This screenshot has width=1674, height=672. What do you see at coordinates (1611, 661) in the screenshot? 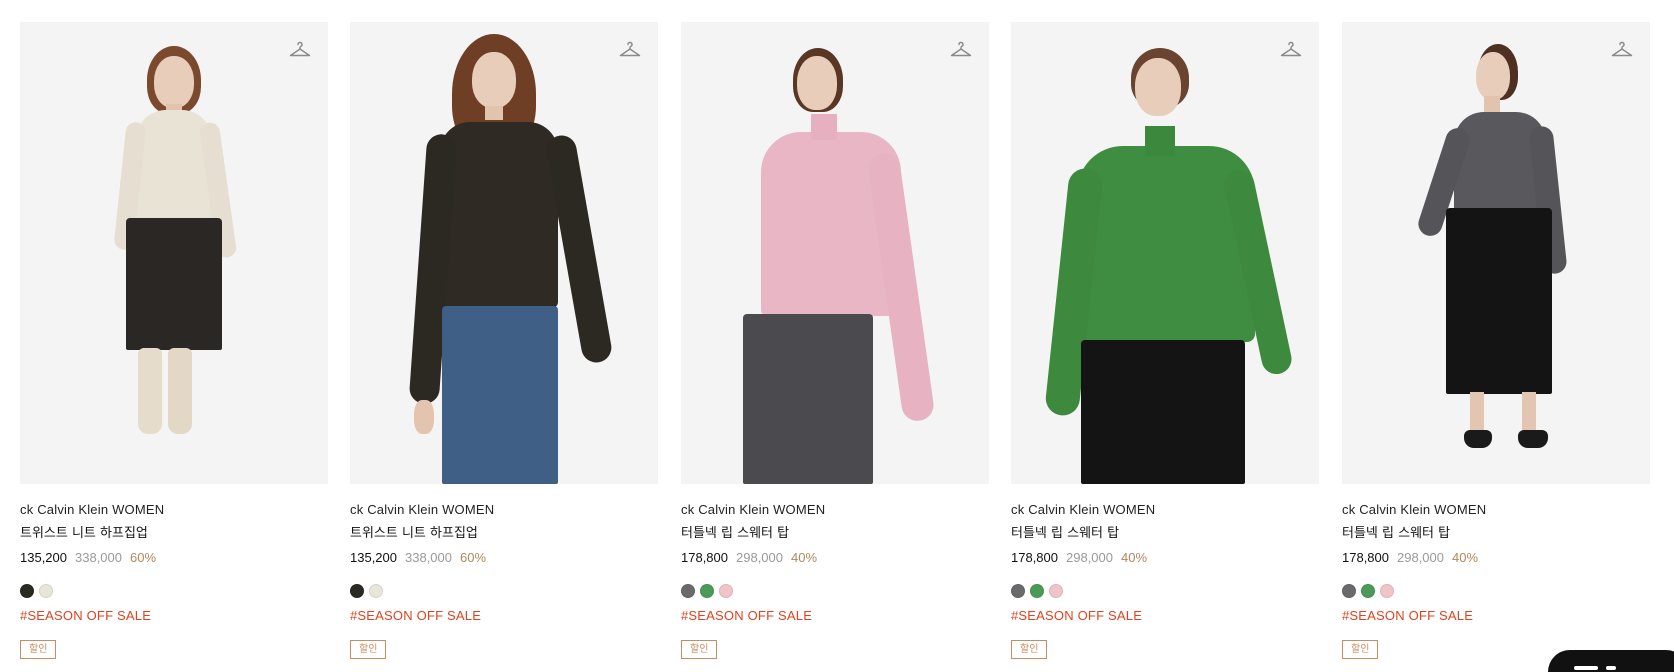
I see `floating-action-button` at bounding box center [1611, 661].